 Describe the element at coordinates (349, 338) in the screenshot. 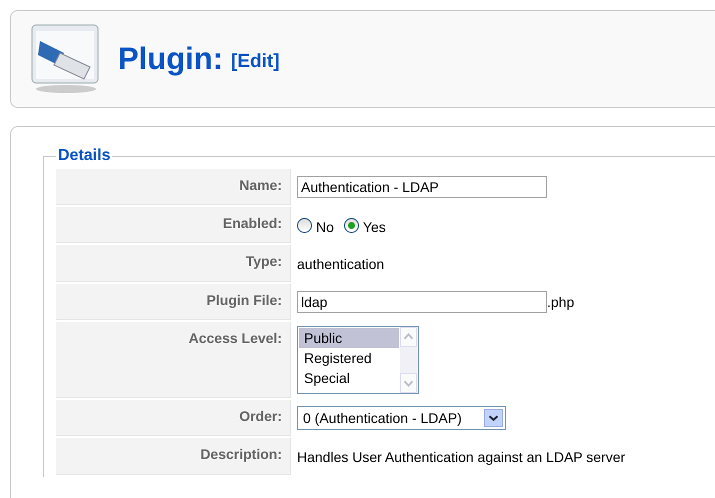

I see `list-option: Public` at that location.